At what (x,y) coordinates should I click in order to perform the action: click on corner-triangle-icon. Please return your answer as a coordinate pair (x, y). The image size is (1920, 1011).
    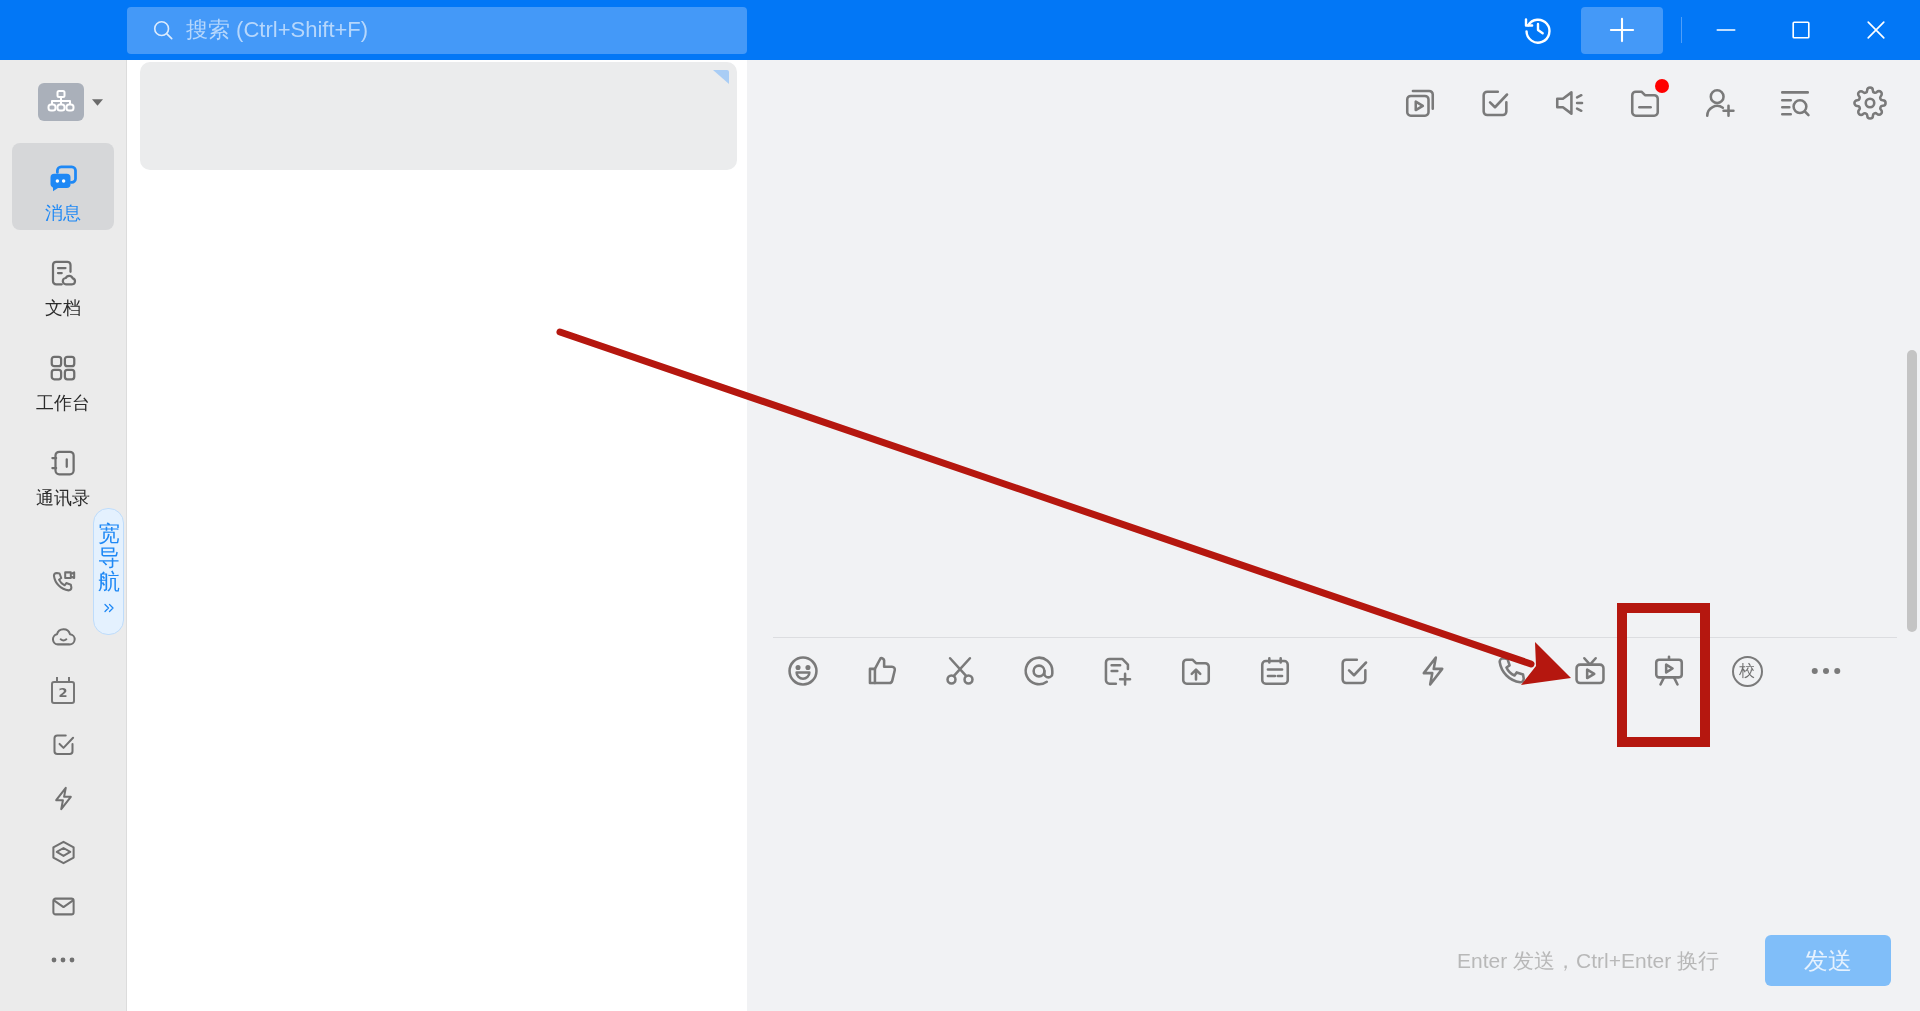
    Looking at the image, I should click on (721, 77).